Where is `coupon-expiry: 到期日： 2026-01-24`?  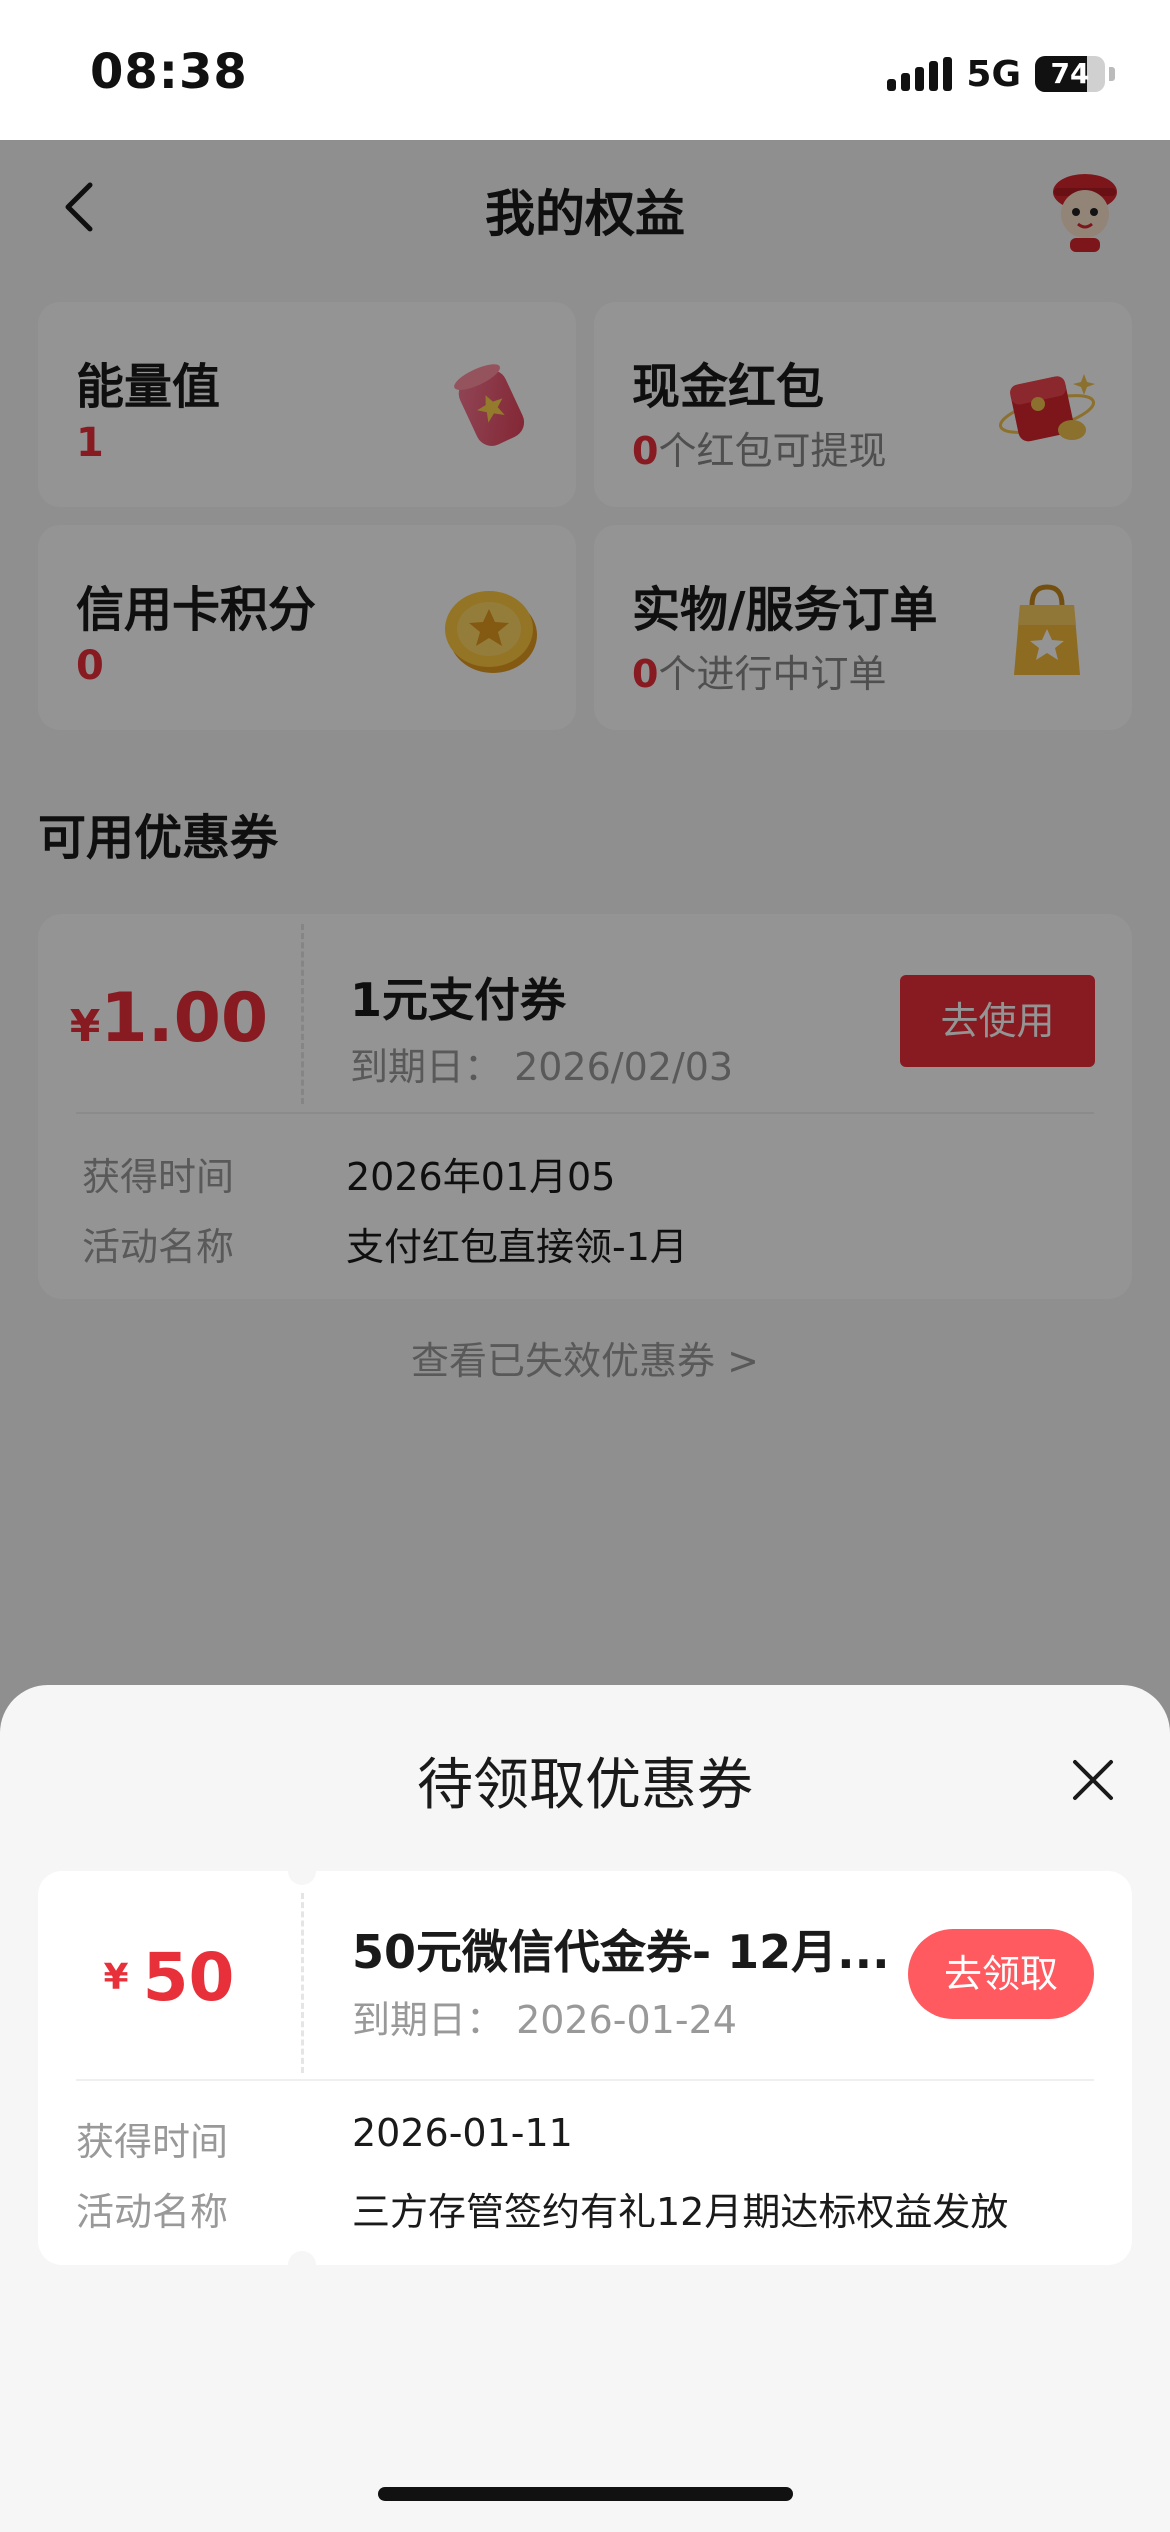 coupon-expiry: 到期日： 2026-01-24 is located at coordinates (544, 2020).